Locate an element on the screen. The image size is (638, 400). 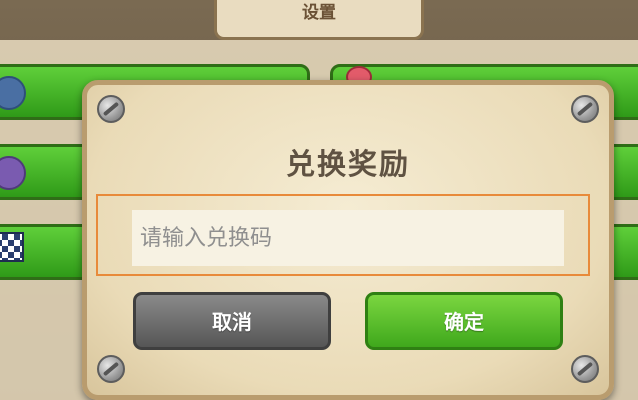
settings-title: 设置 is located at coordinates (319, 13).